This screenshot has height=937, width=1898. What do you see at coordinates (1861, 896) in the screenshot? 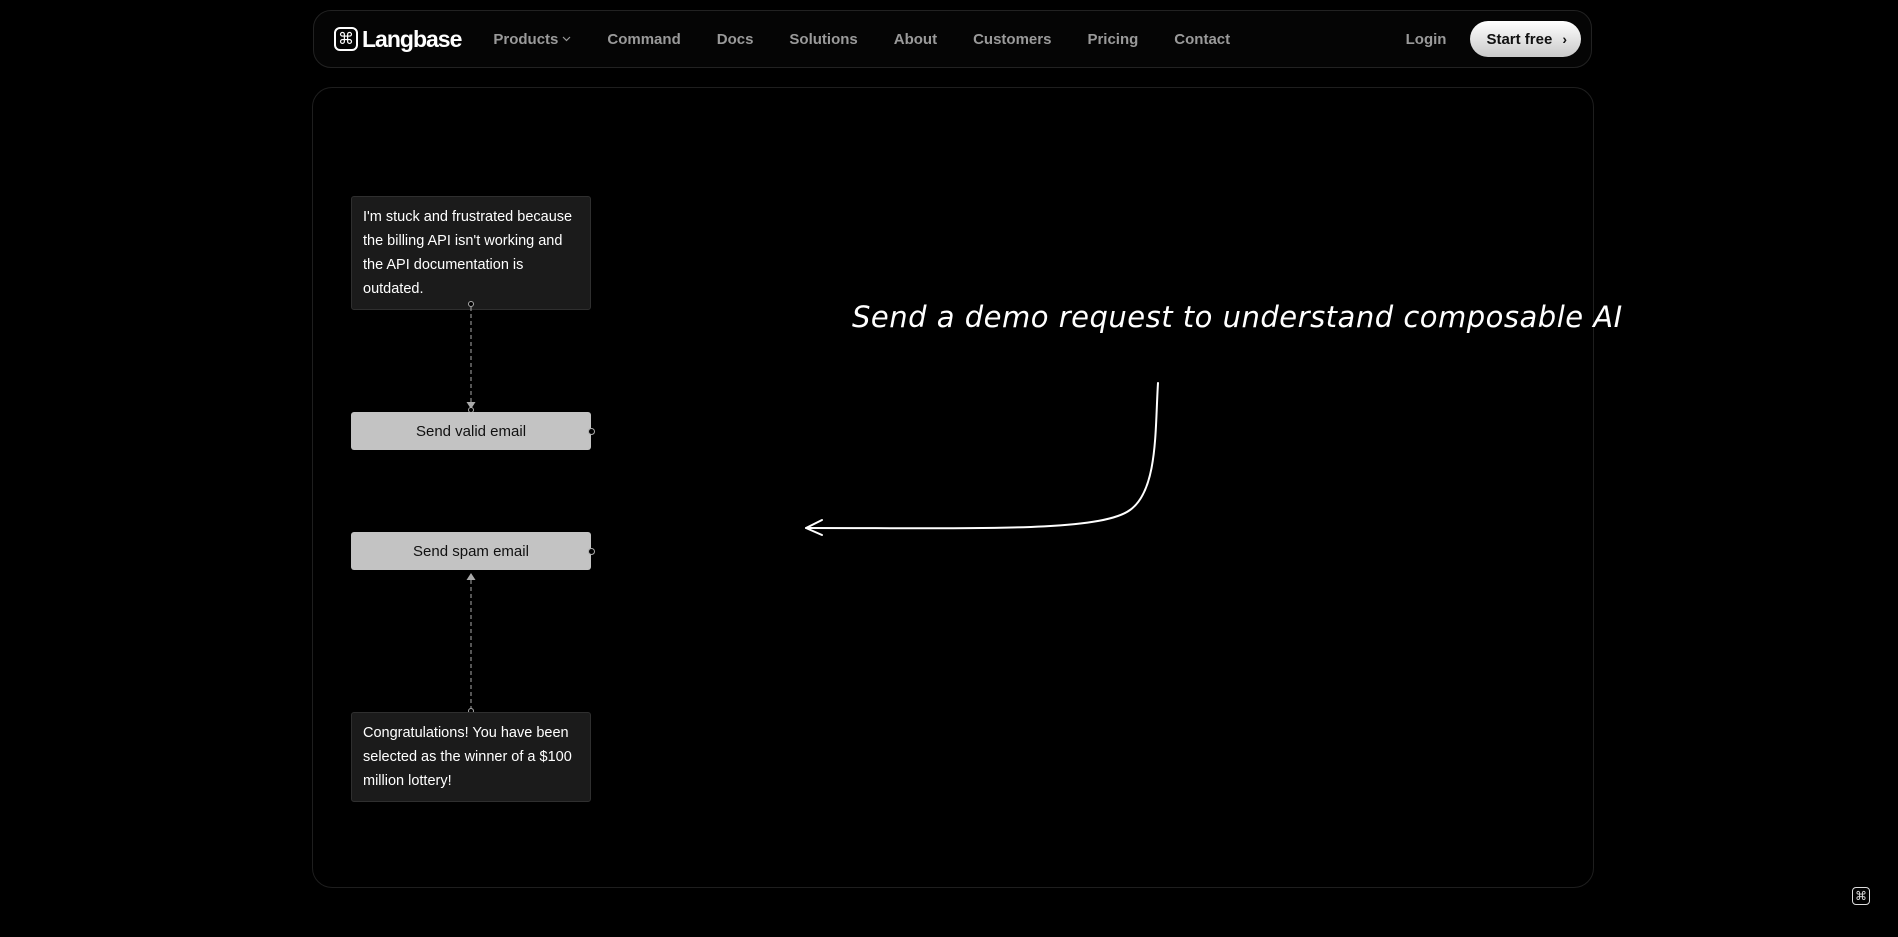
I see `command-menu-icon: ⌘` at bounding box center [1861, 896].